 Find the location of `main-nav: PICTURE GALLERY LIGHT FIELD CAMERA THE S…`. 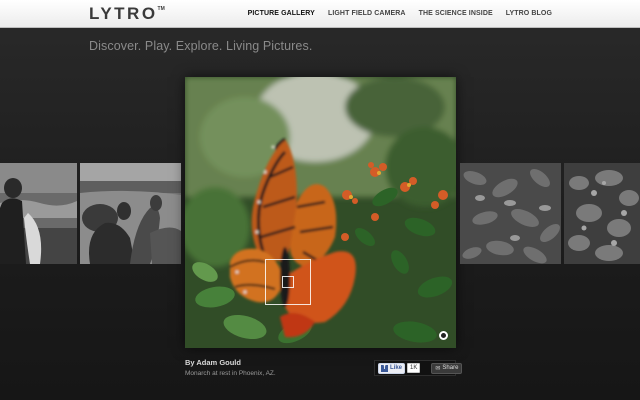

main-nav: PICTURE GALLERY LIGHT FIELD CAMERA THE S… is located at coordinates (400, 13).